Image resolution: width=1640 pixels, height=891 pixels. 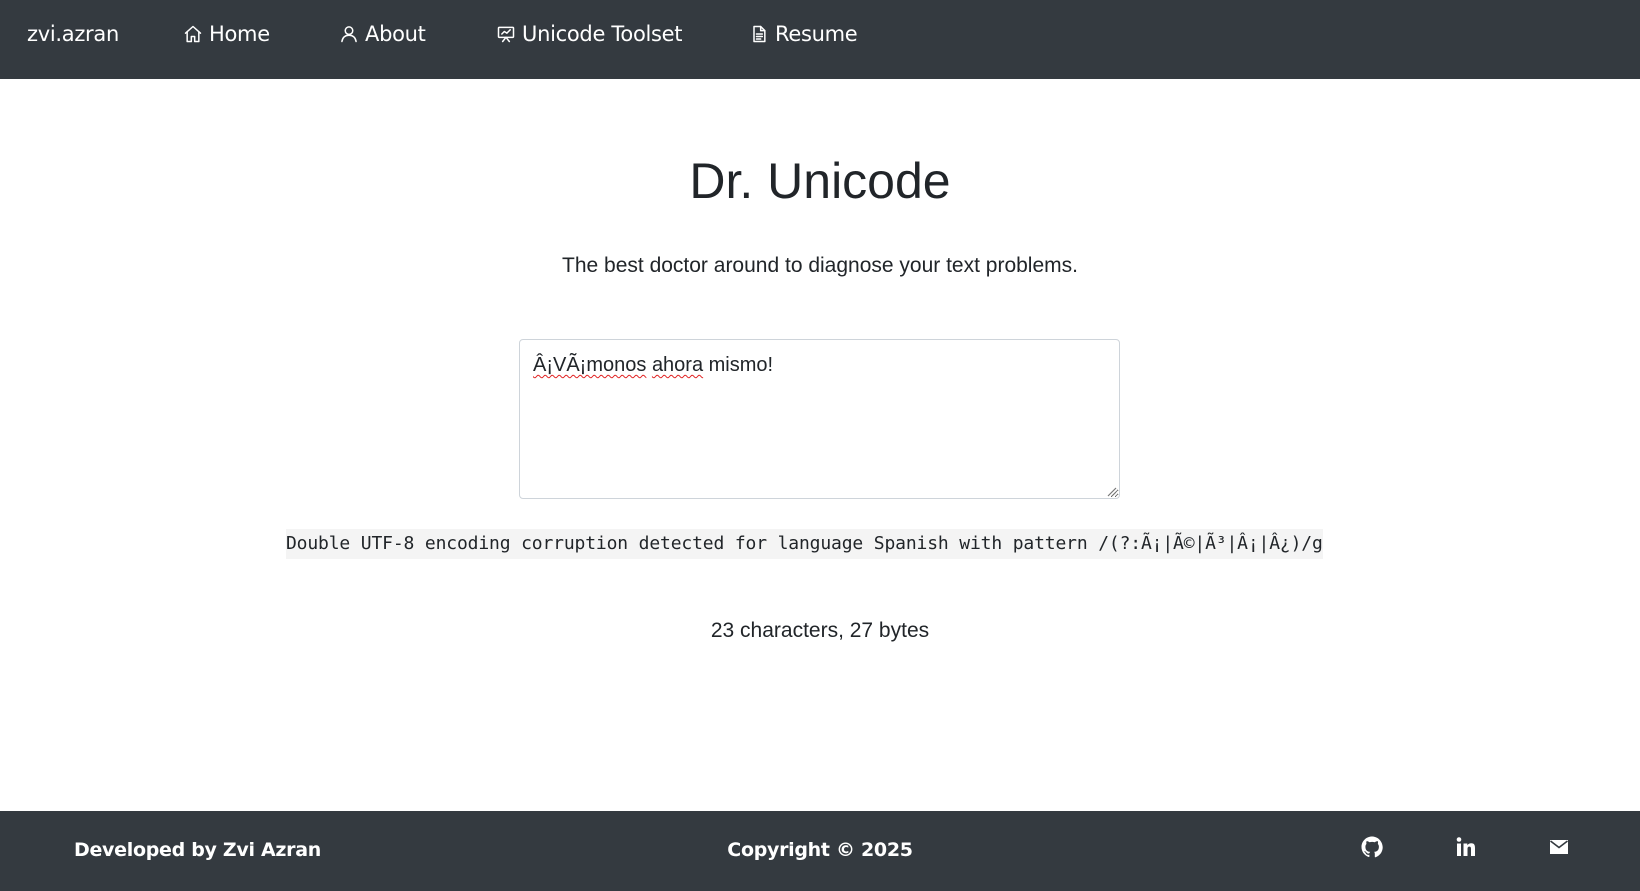 I want to click on nav-resume-label: Resume, so click(x=816, y=34).